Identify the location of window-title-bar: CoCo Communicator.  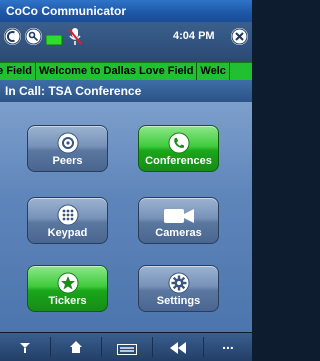
(126, 11).